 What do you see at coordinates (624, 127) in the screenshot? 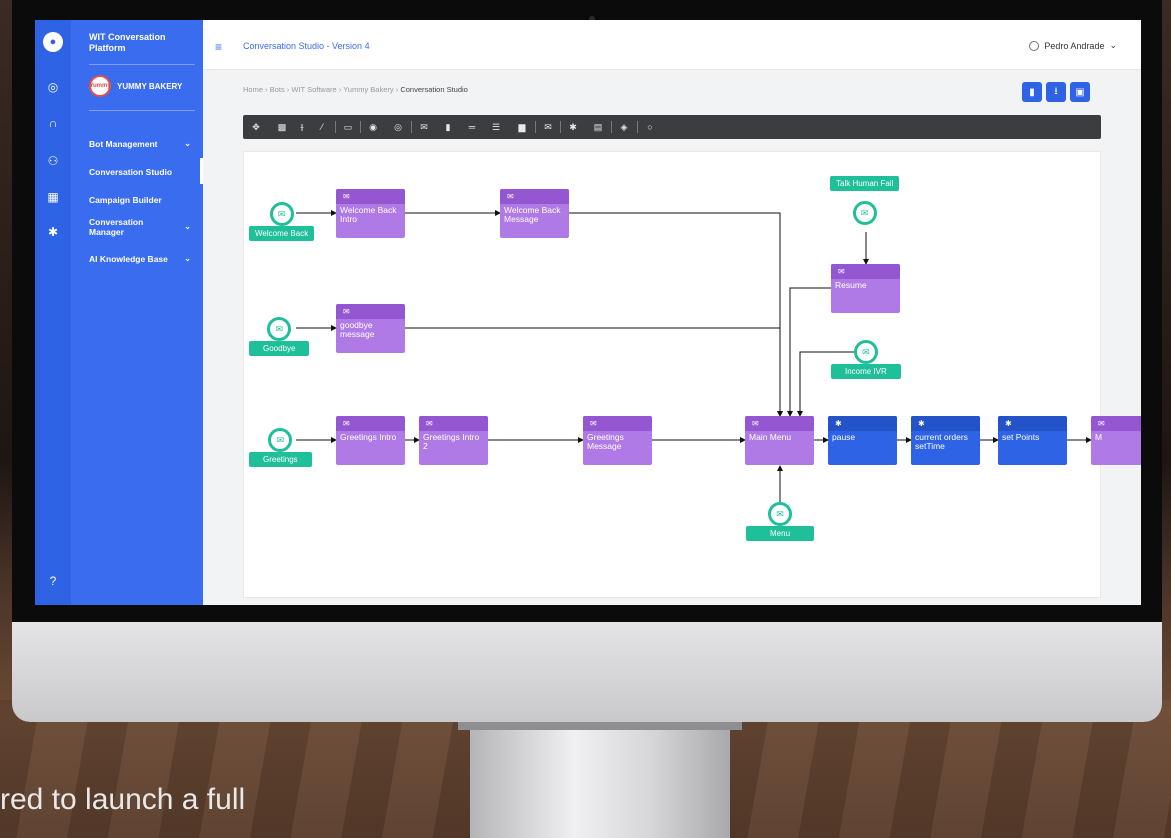
I see `diamond-icon: ◈` at bounding box center [624, 127].